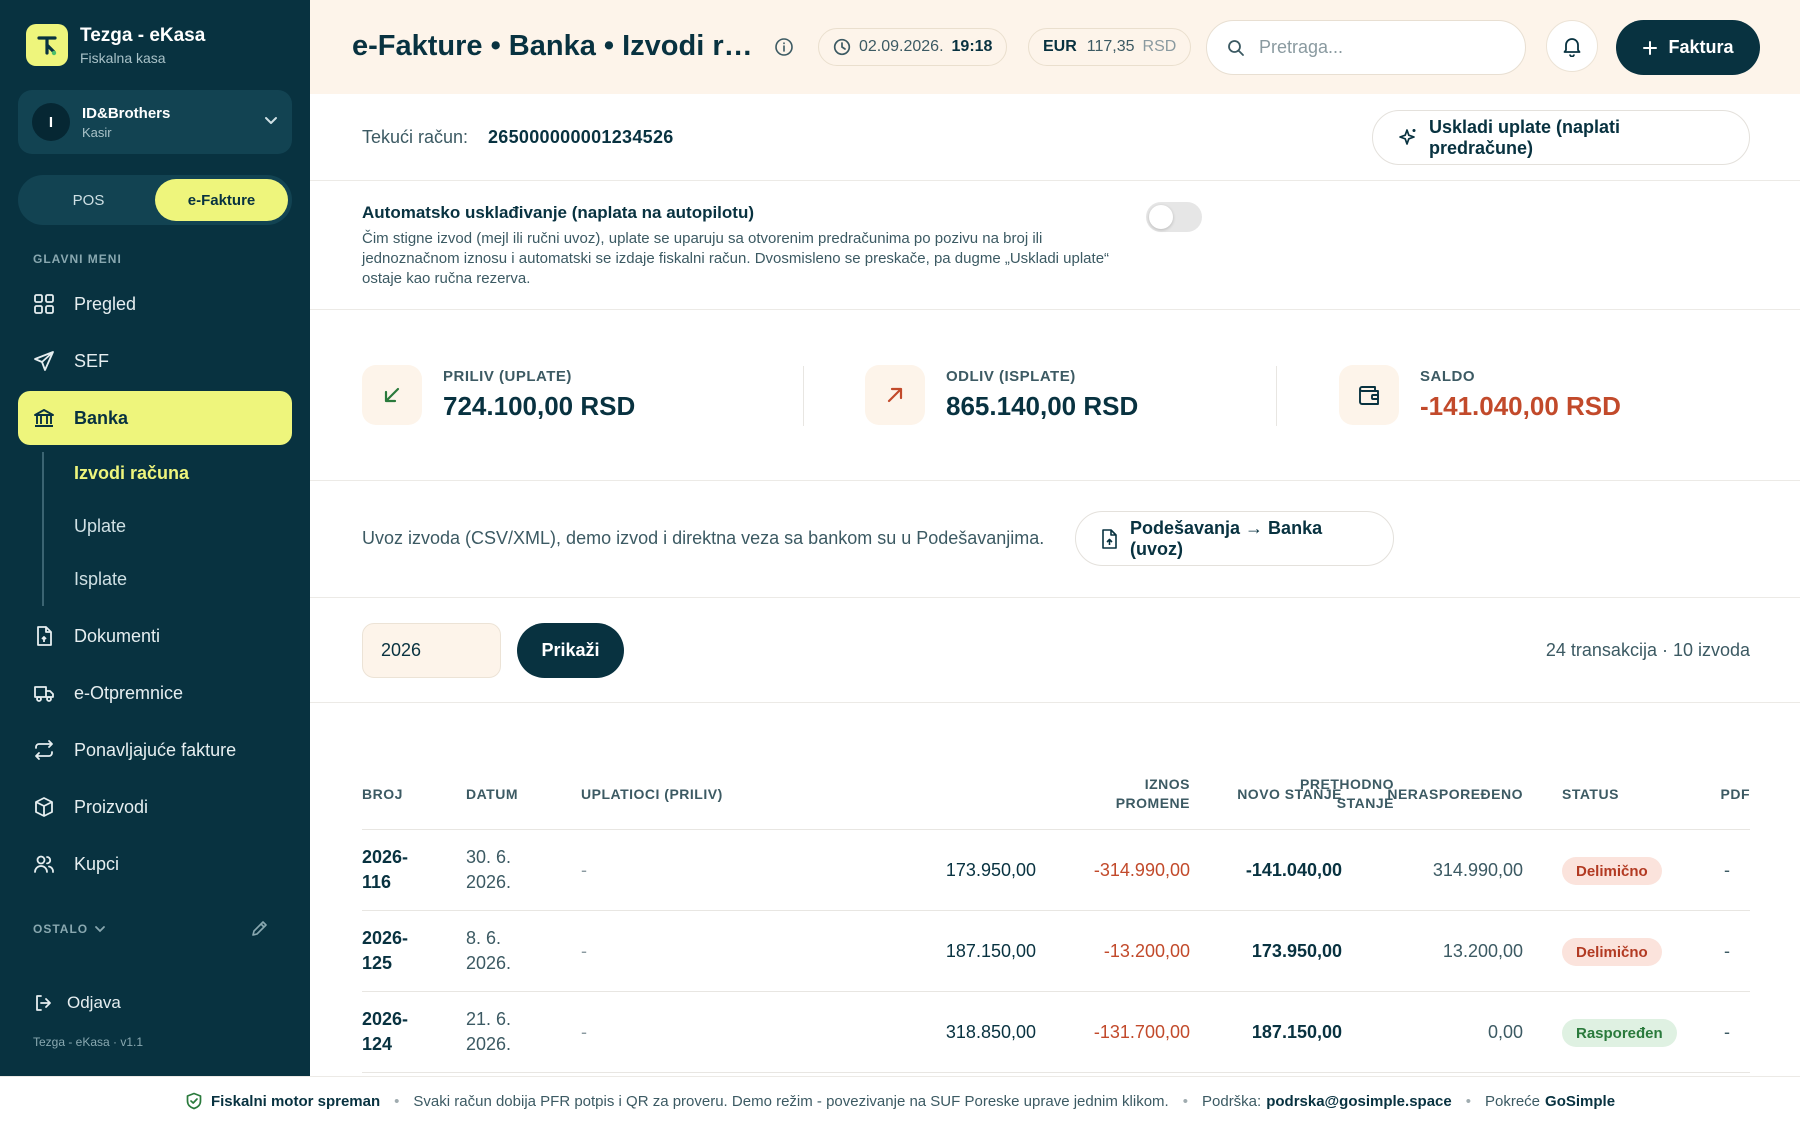  I want to click on user-switcher: I ID&Brothers Kasir, so click(155, 122).